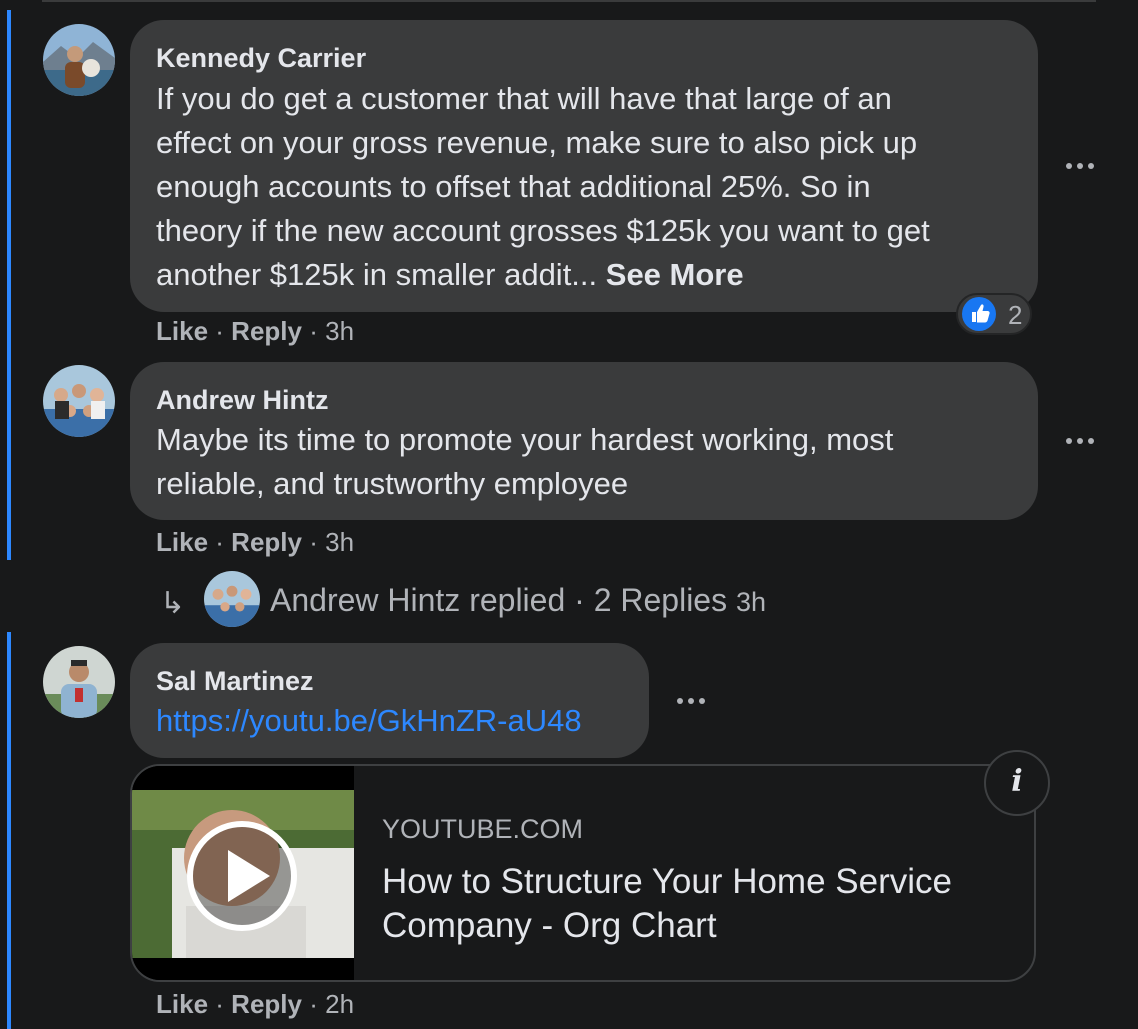 The image size is (1138, 1029). What do you see at coordinates (79, 682) in the screenshot?
I see `avatar-sal-martinez` at bounding box center [79, 682].